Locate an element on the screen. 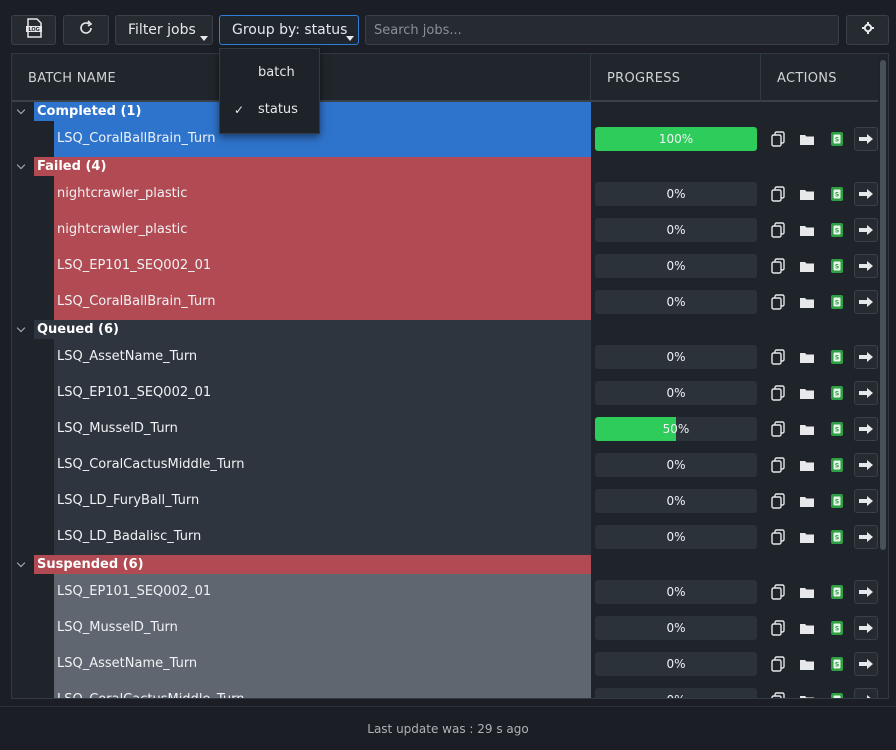  table-row: LSQ_LD_Badalisc_Turn 0% S is located at coordinates (446, 537).